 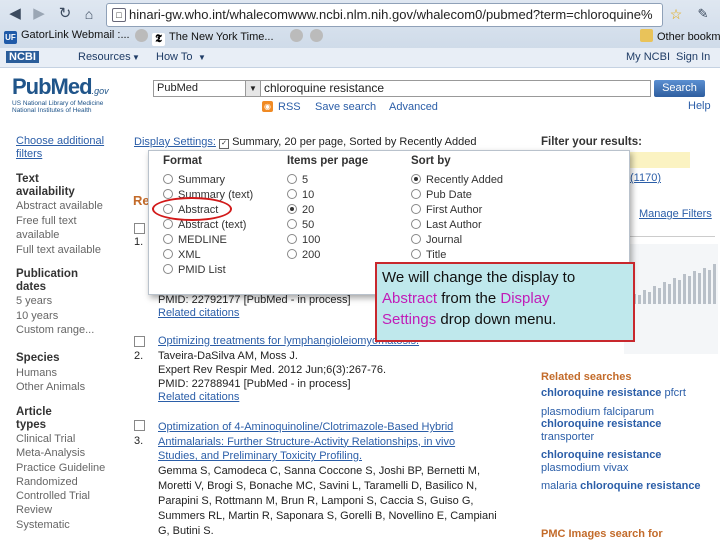 What do you see at coordinates (446, 210) in the screenshot?
I see `sort-first-author: First Author` at bounding box center [446, 210].